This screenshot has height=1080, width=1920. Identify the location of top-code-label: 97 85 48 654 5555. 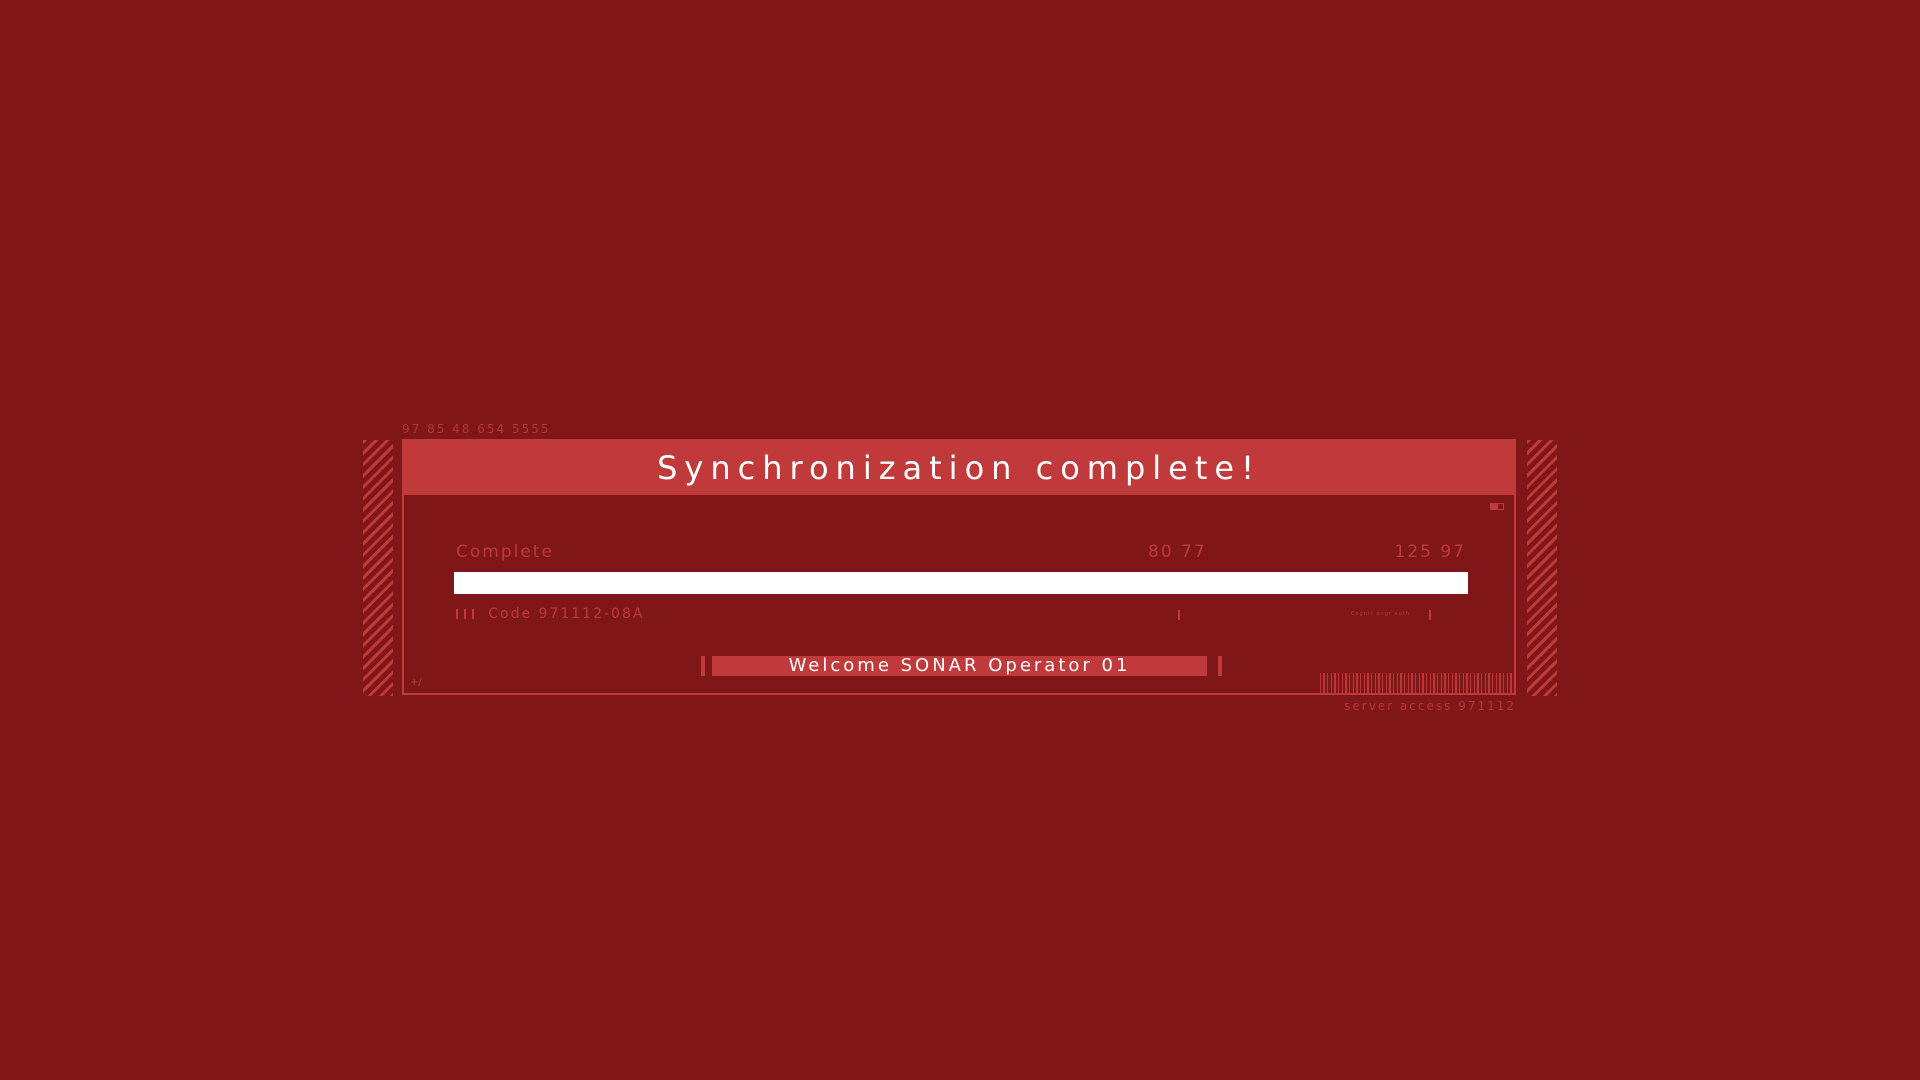
(476, 429).